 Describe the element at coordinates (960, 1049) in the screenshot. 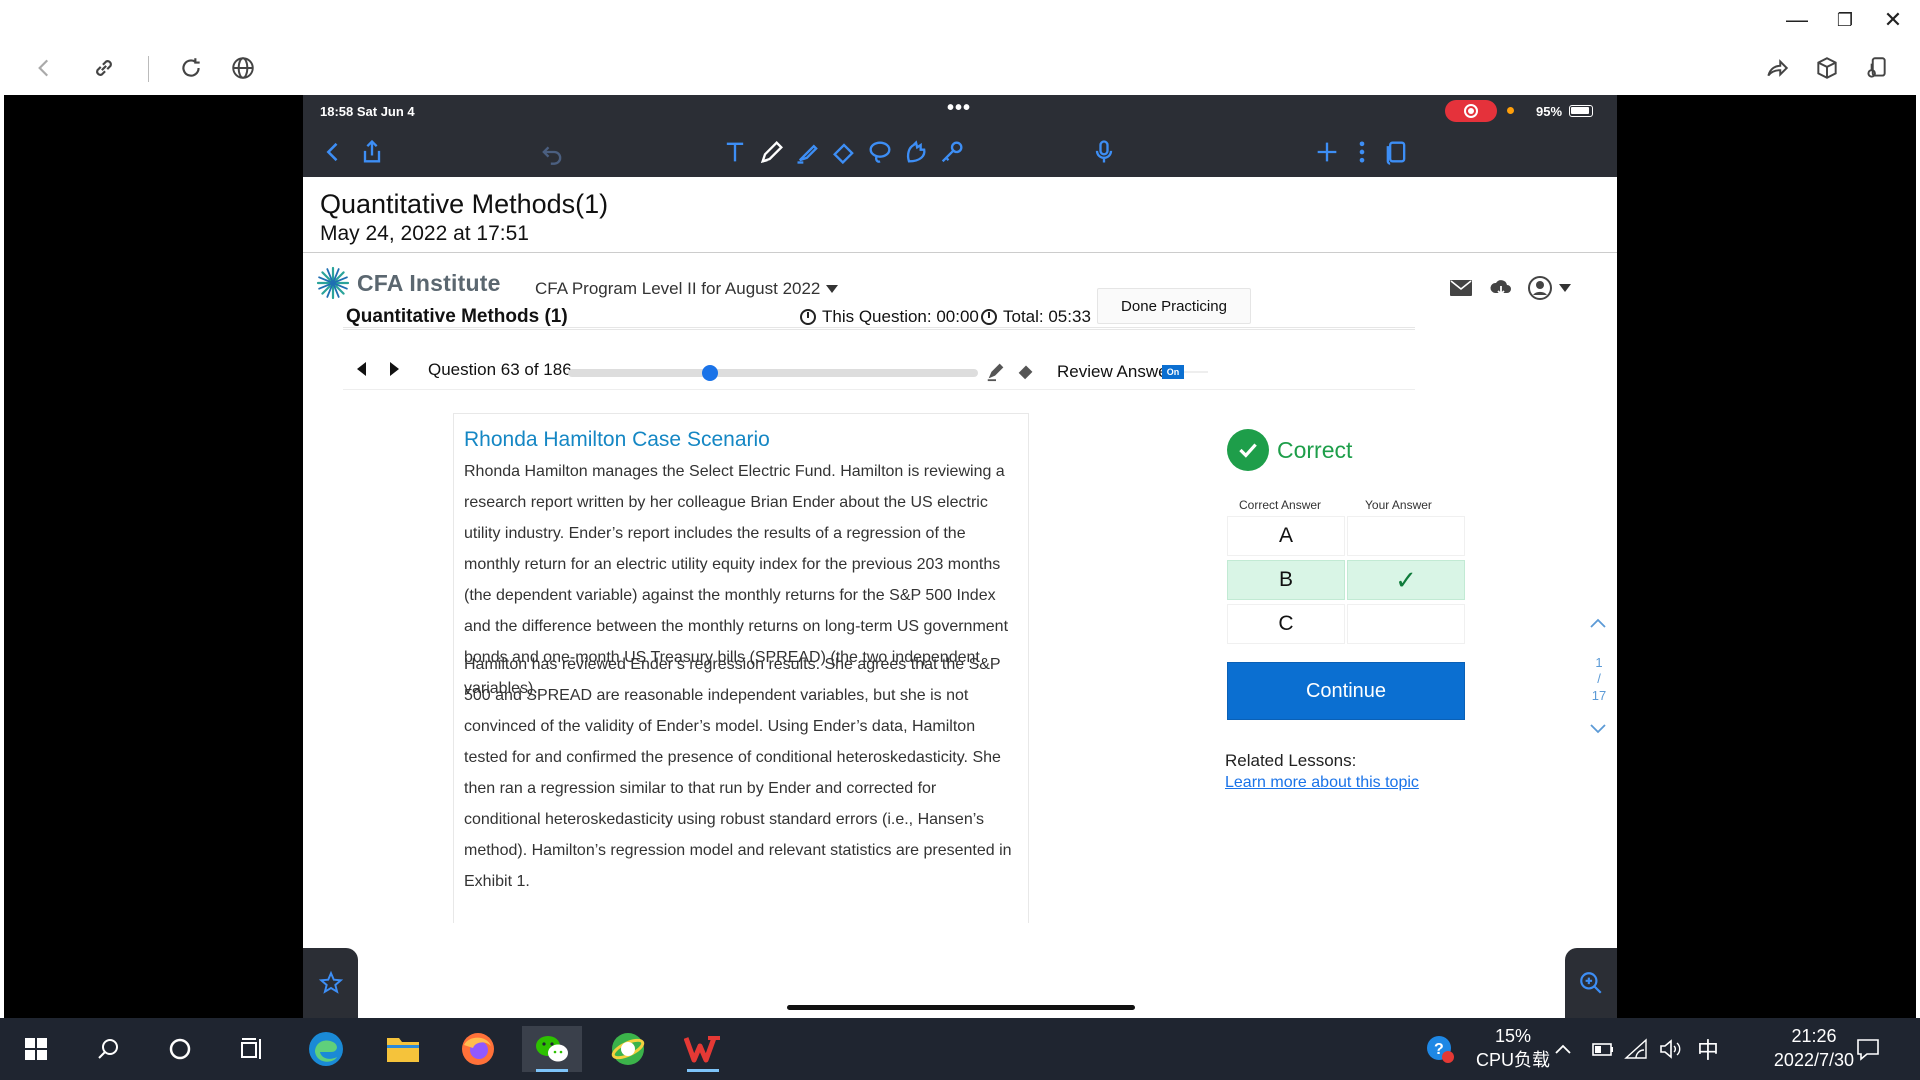

I see `windows-taskbar: ? 15% CPU负载 中 21:26 2022/7/30` at that location.